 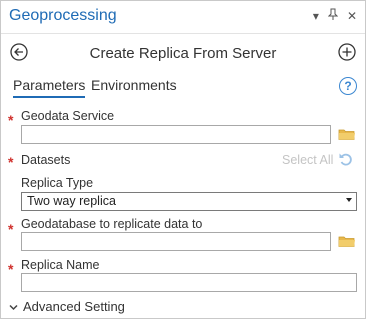 What do you see at coordinates (71, 201) in the screenshot?
I see `replica-type-value: Two way replica` at bounding box center [71, 201].